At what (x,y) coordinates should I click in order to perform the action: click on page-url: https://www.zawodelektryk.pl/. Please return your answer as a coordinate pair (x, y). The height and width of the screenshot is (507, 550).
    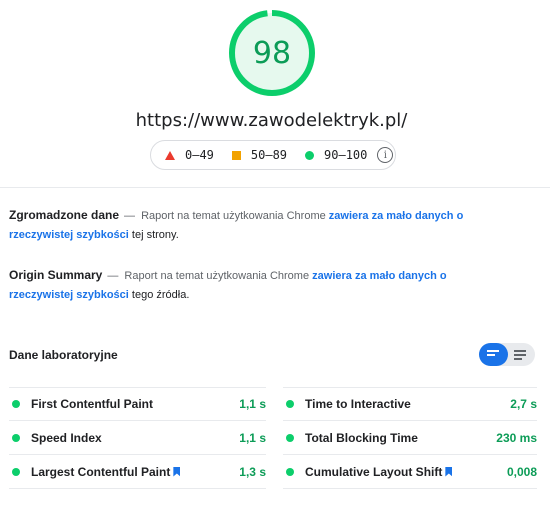
    Looking at the image, I should click on (271, 120).